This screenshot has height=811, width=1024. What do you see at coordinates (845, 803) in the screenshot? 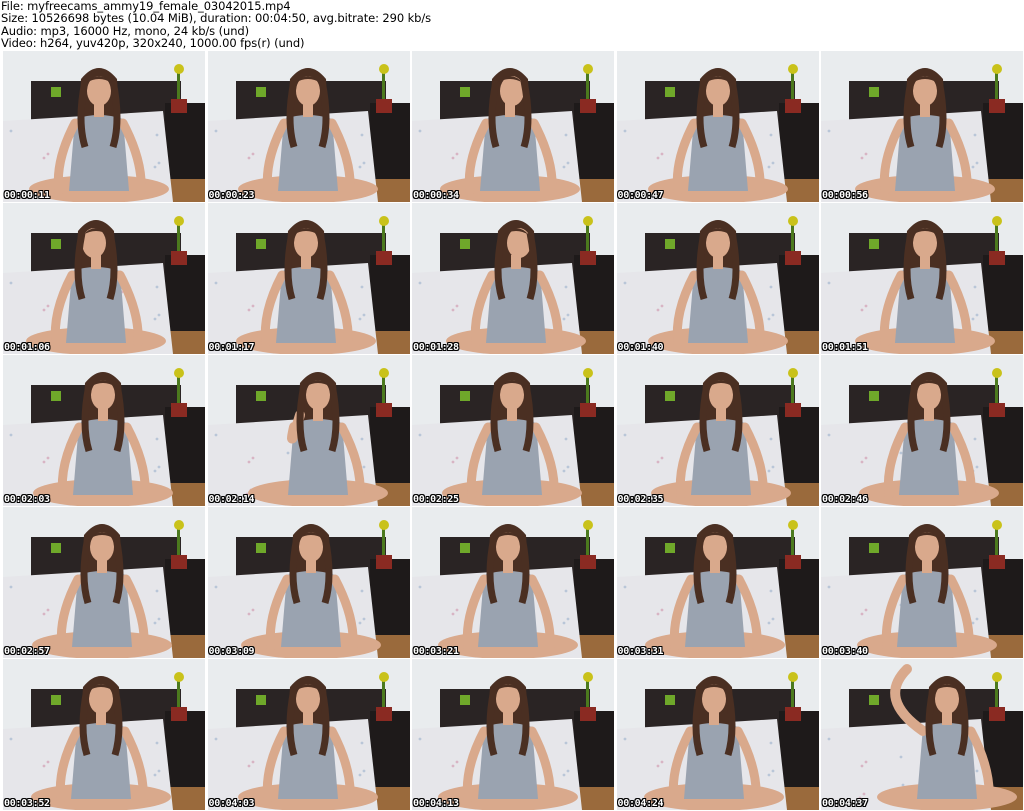
I see `thumbnail-timestamp: 00:04:37` at bounding box center [845, 803].